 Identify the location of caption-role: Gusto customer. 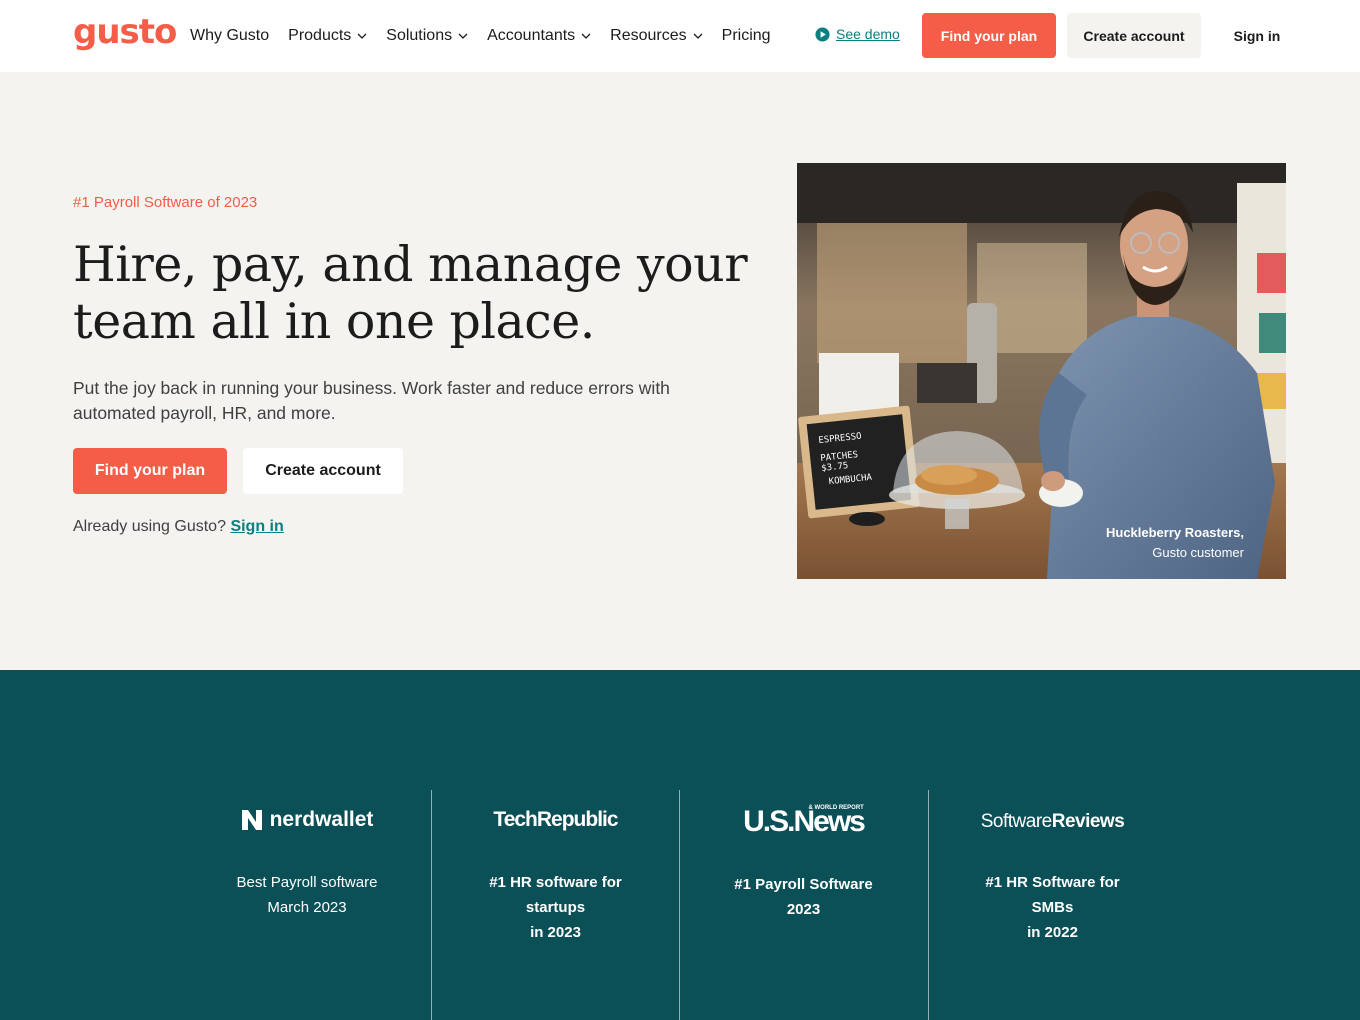
(1198, 552).